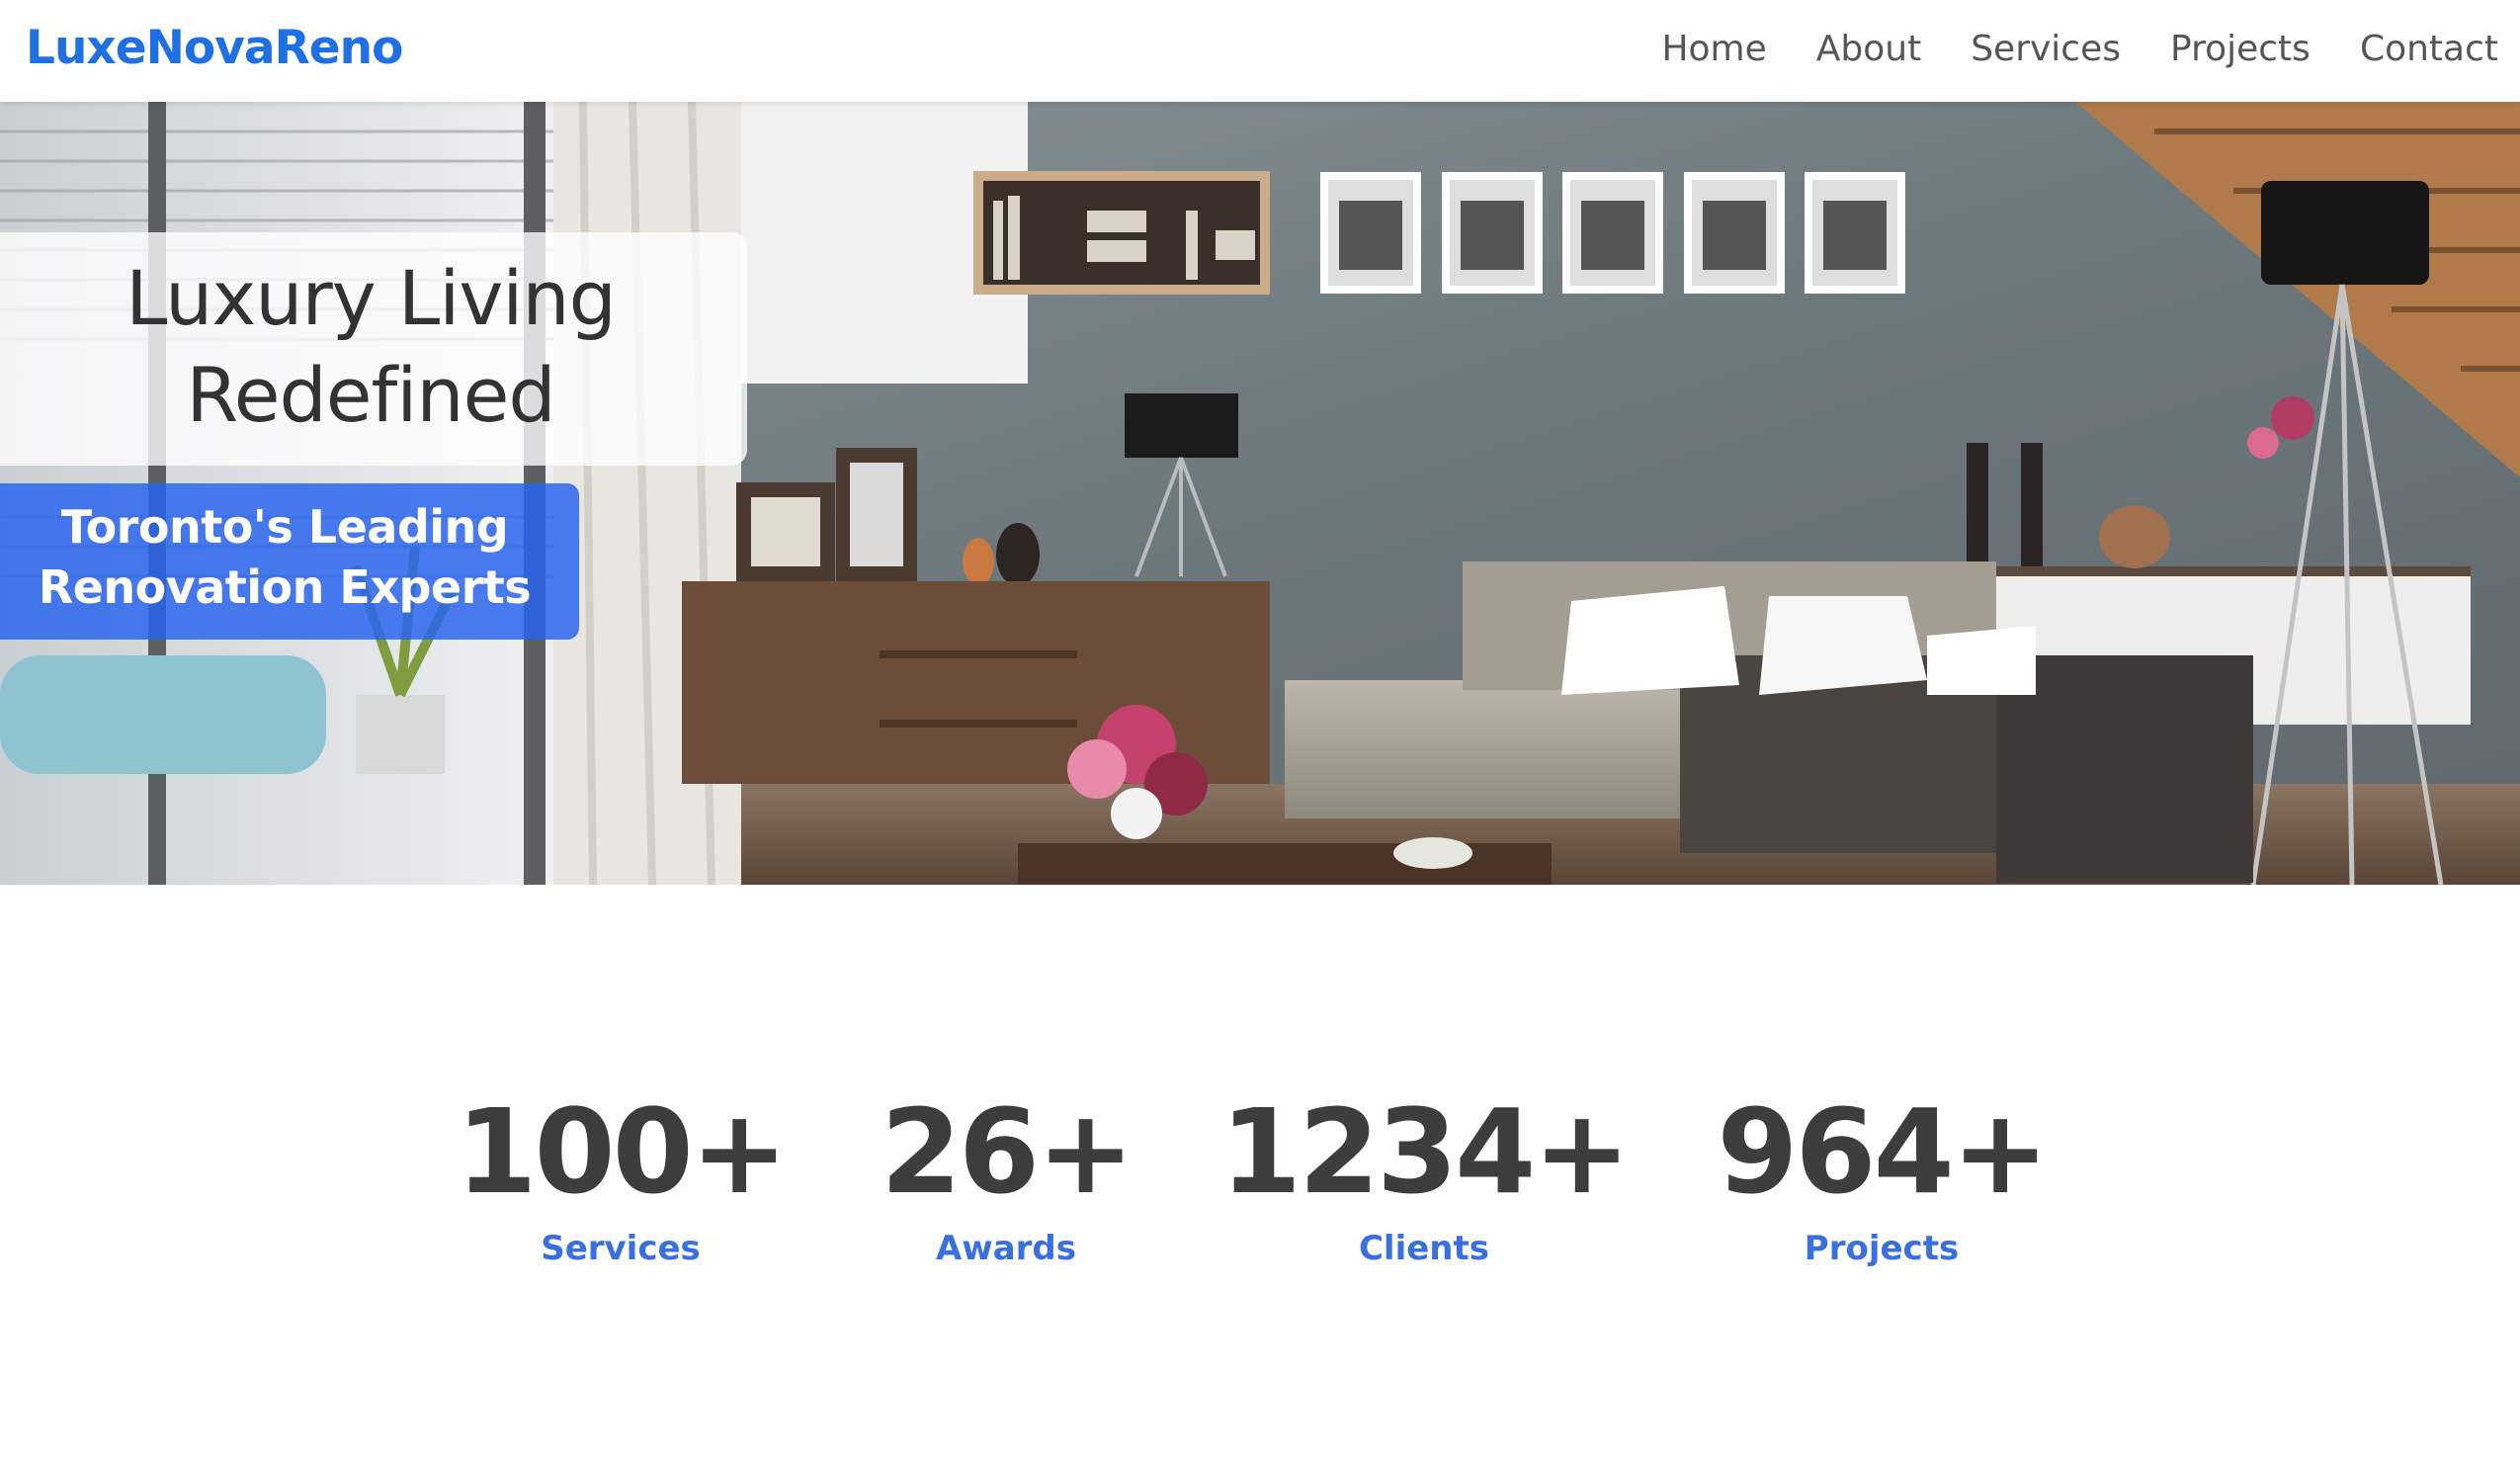  Describe the element at coordinates (1007, 1151) in the screenshot. I see `stat-value: 26+` at that location.